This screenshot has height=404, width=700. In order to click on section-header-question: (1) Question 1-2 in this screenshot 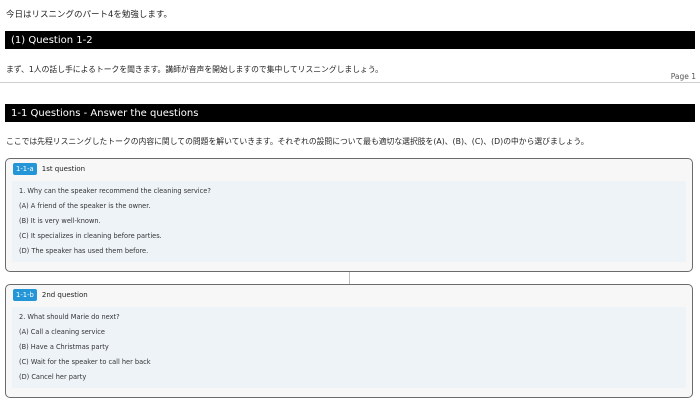, I will do `click(350, 40)`.